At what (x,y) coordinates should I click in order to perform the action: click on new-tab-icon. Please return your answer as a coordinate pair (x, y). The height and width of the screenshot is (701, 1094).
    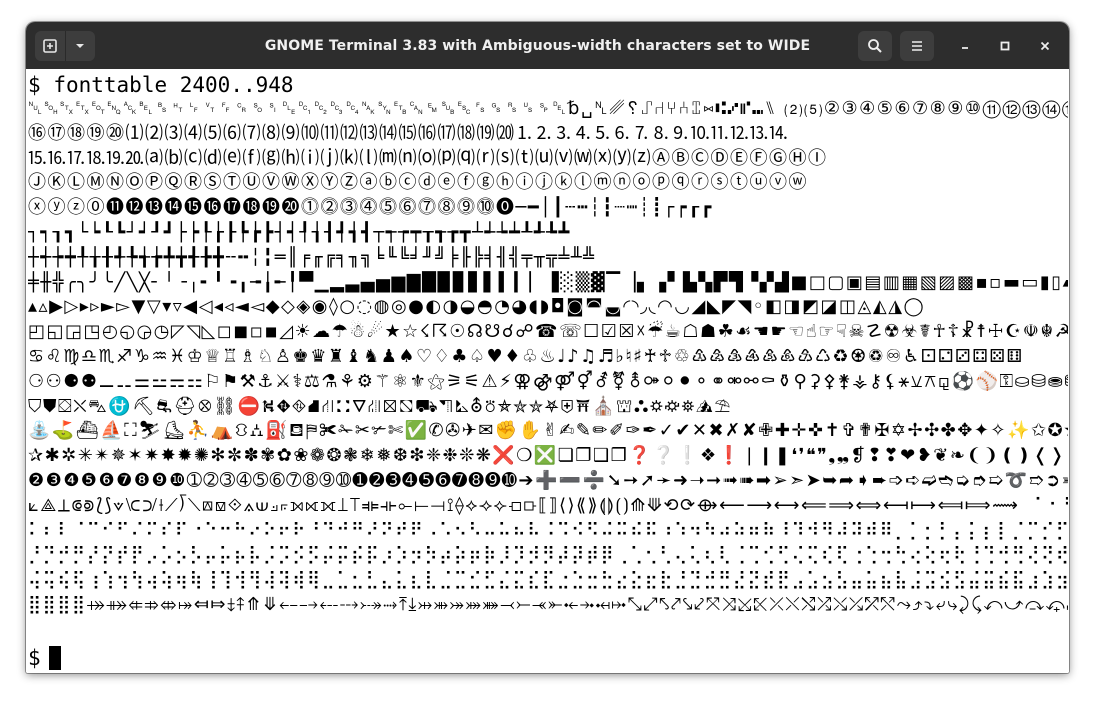
    Looking at the image, I should click on (49, 46).